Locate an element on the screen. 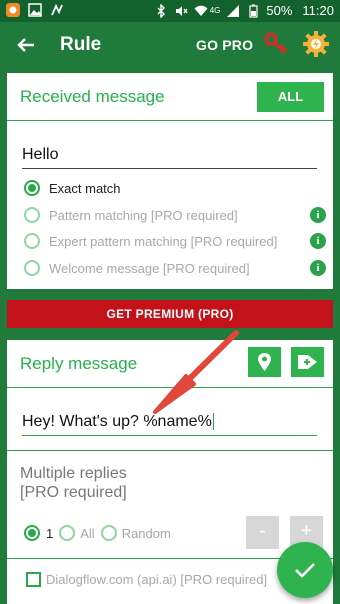  pattern-matching-label: Pattern matching [PRO required] is located at coordinates (143, 215).